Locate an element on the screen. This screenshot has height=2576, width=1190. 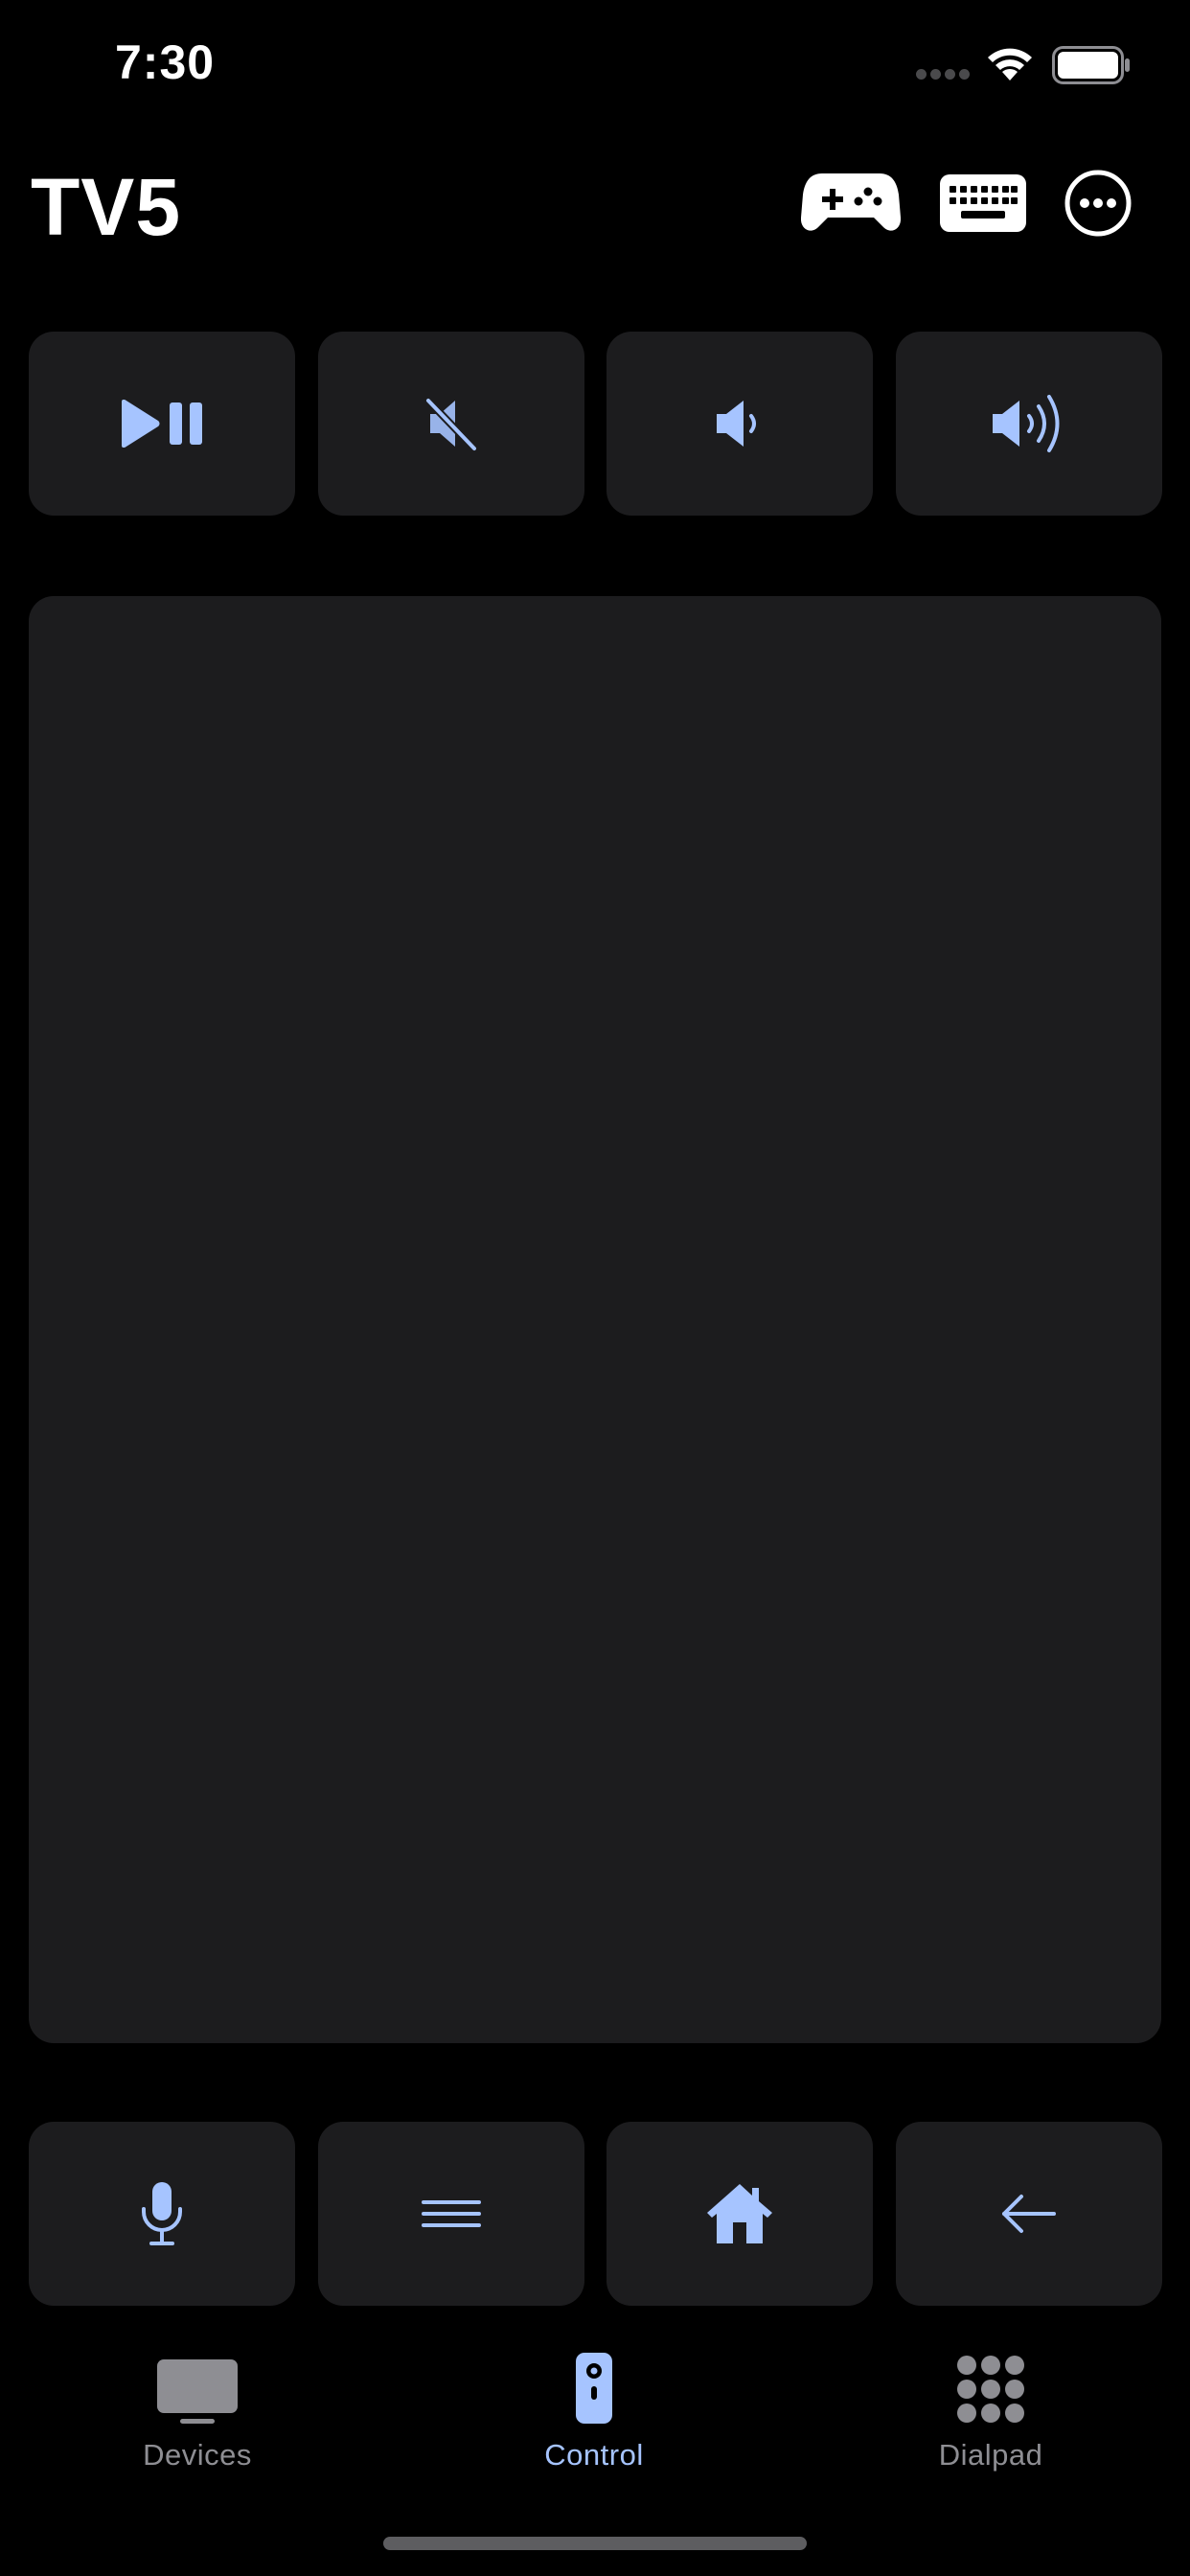
gamepad-button is located at coordinates (851, 203).